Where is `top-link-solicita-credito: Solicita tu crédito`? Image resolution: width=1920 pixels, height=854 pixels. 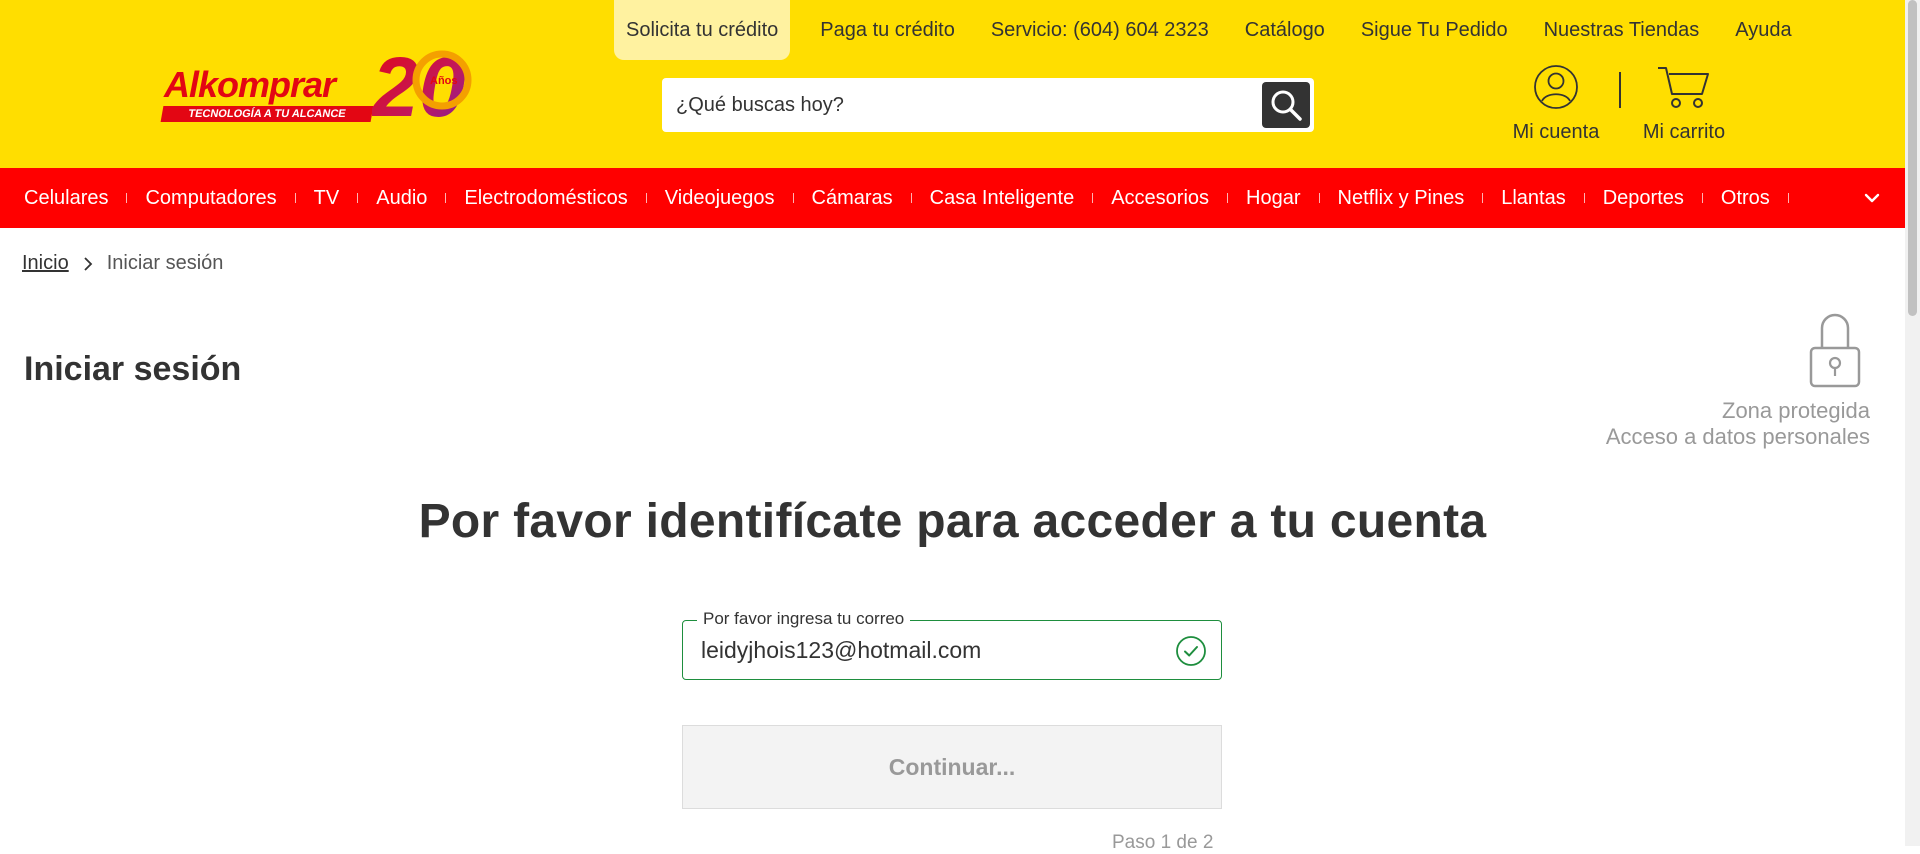 top-link-solicita-credito: Solicita tu crédito is located at coordinates (702, 30).